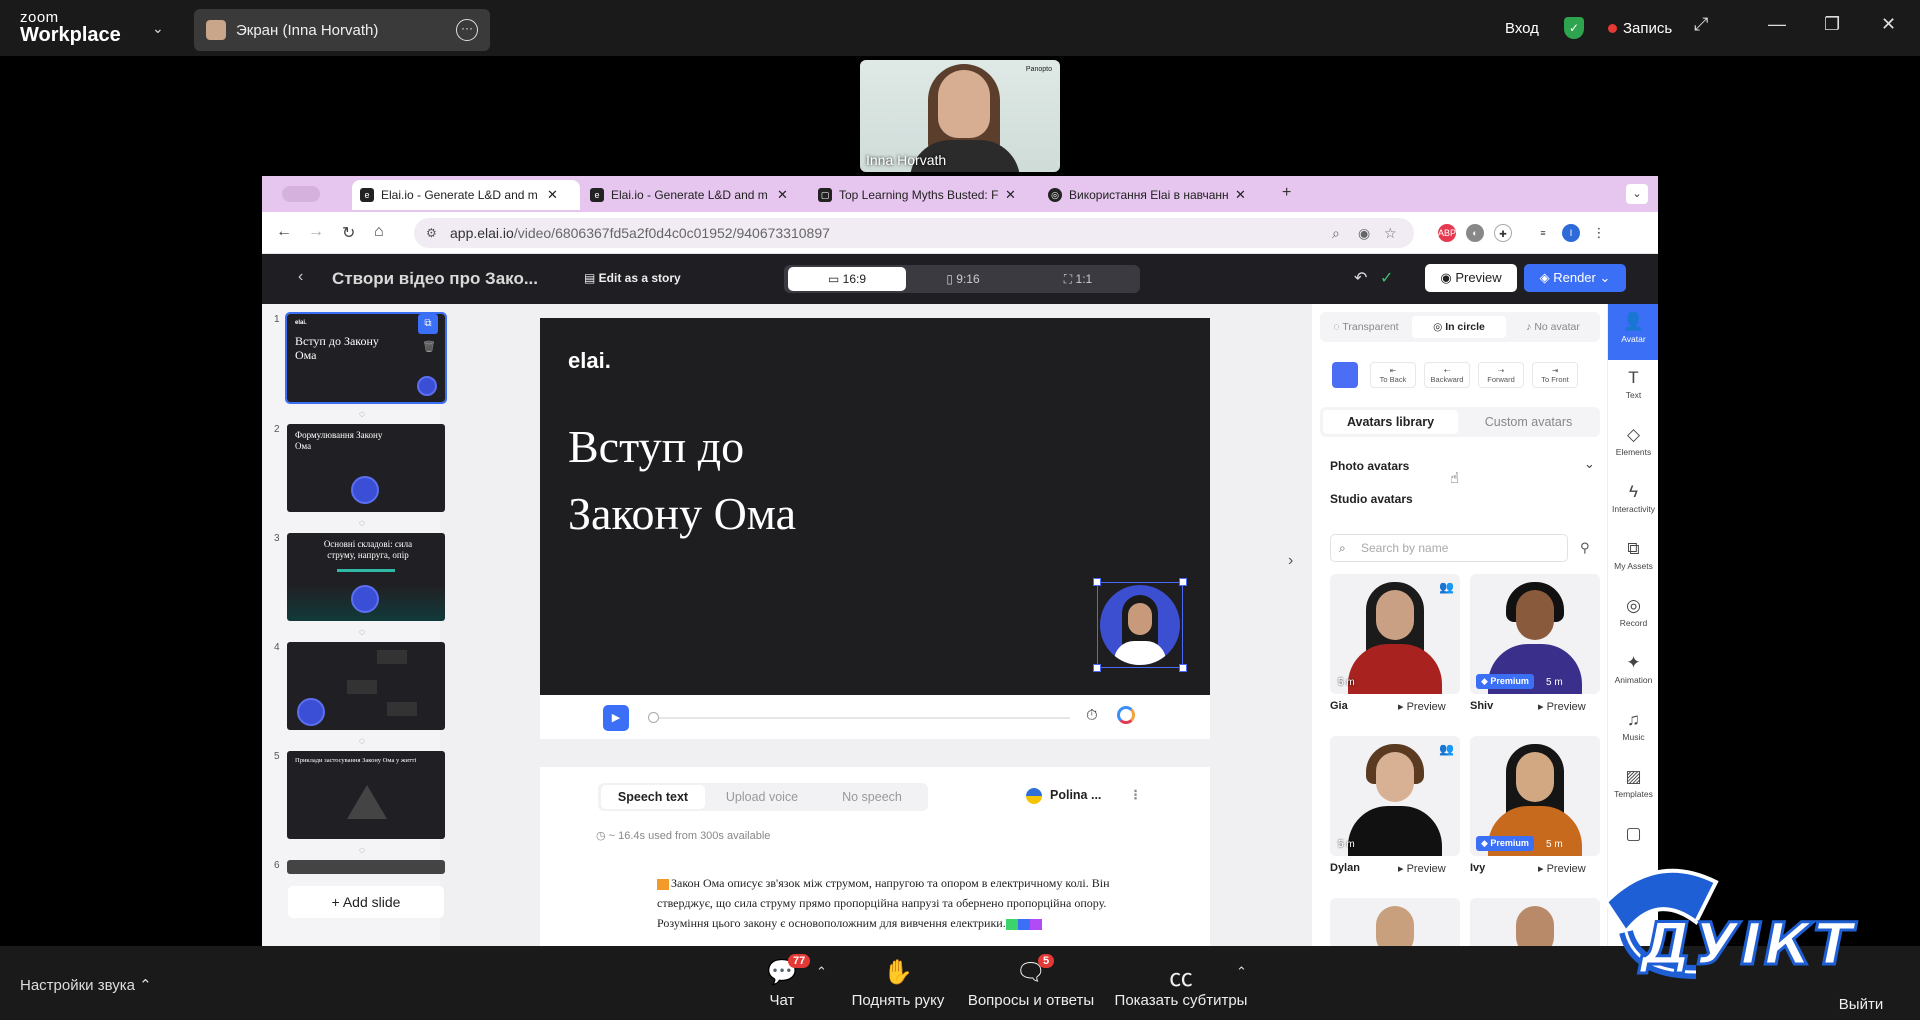 This screenshot has width=1920, height=1020. What do you see at coordinates (284, 232) in the screenshot?
I see `back-icon: ←` at bounding box center [284, 232].